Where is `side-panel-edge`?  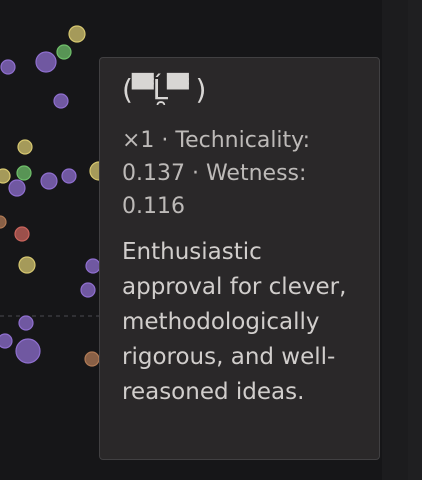 side-panel-edge is located at coordinates (402, 240).